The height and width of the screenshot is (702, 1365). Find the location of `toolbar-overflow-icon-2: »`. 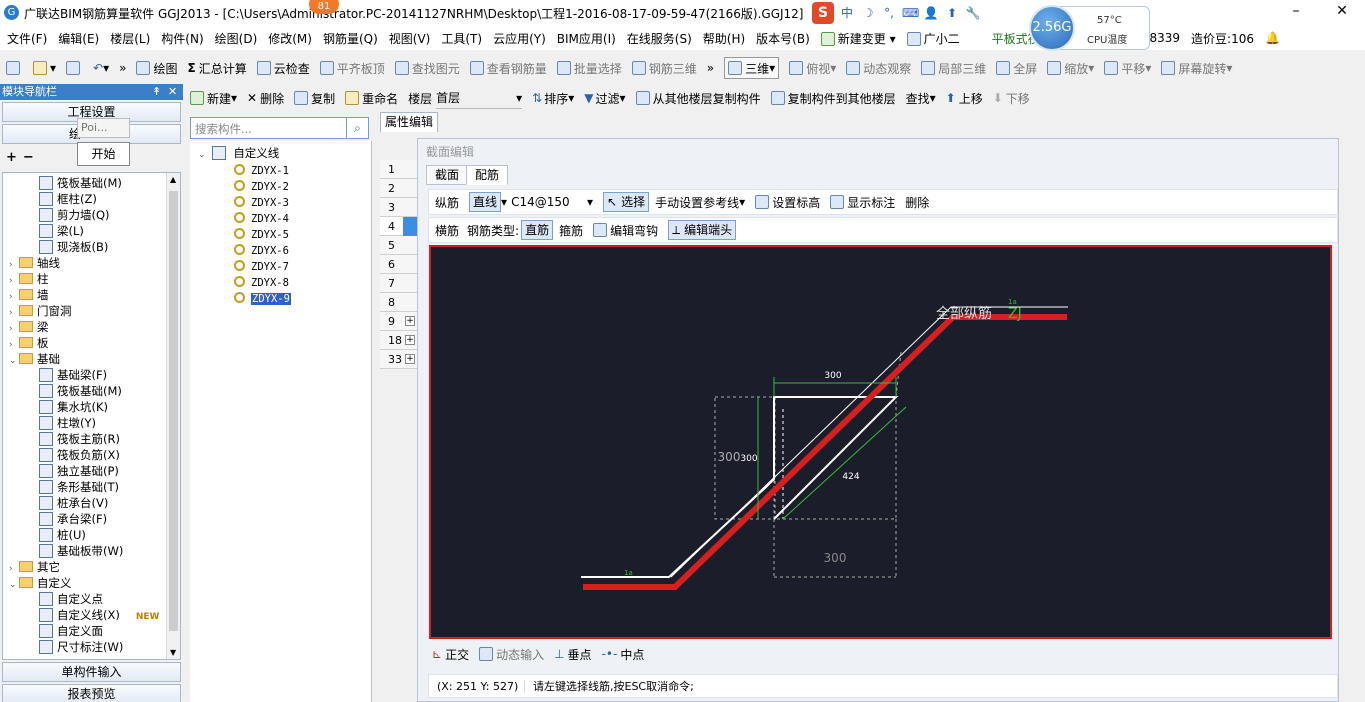

toolbar-overflow-icon-2: » is located at coordinates (710, 68).